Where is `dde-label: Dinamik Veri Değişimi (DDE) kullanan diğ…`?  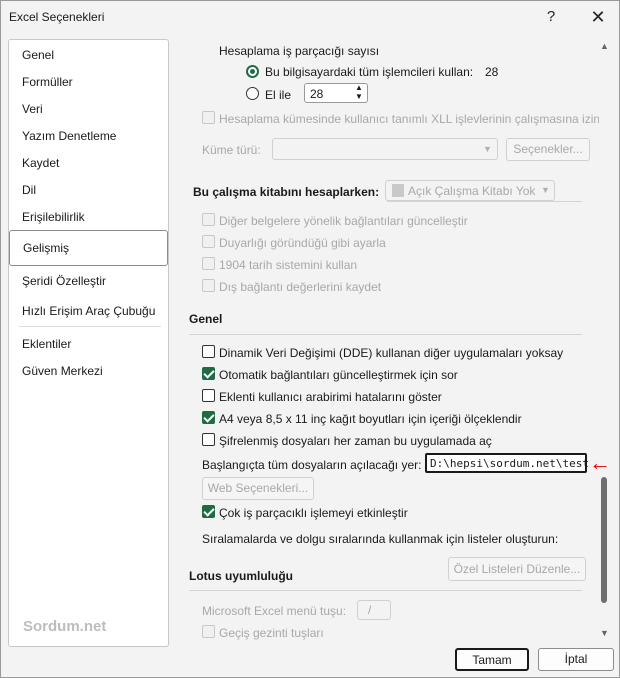
dde-label: Dinamik Veri Değişimi (DDE) kullanan diğ… is located at coordinates (391, 353).